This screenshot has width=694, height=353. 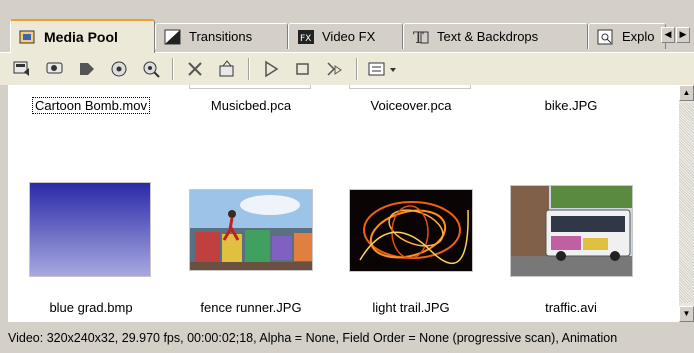 I want to click on media-pool-icon, so click(x=28, y=37).